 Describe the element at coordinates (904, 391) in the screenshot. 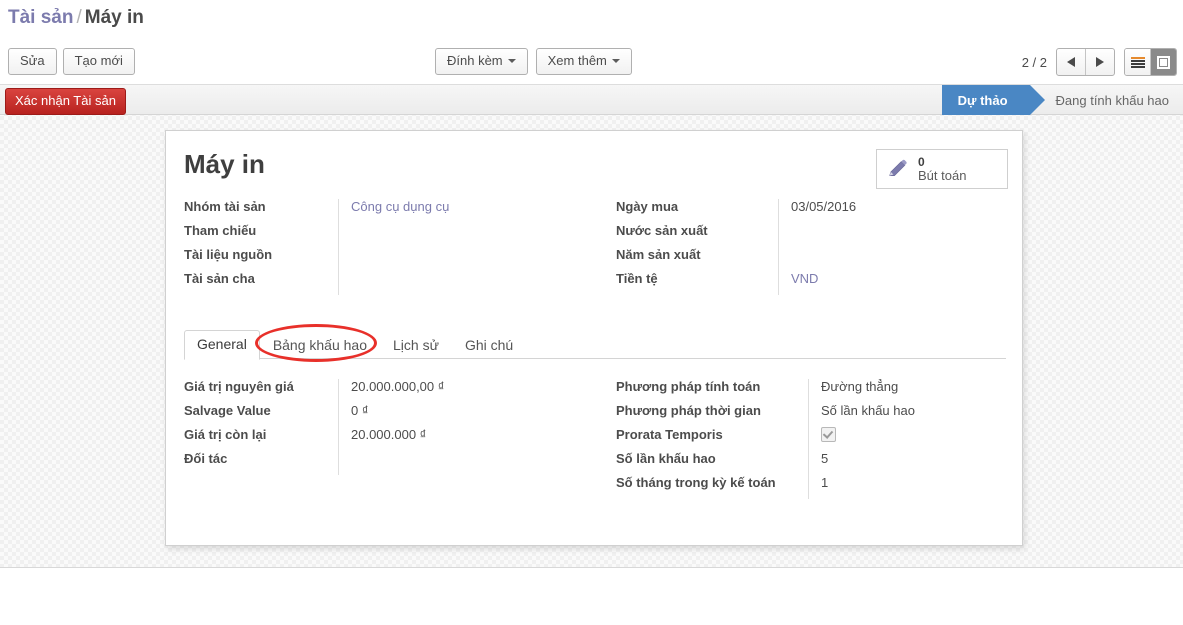

I see `field-value-computation-method: Đường thẳng` at that location.